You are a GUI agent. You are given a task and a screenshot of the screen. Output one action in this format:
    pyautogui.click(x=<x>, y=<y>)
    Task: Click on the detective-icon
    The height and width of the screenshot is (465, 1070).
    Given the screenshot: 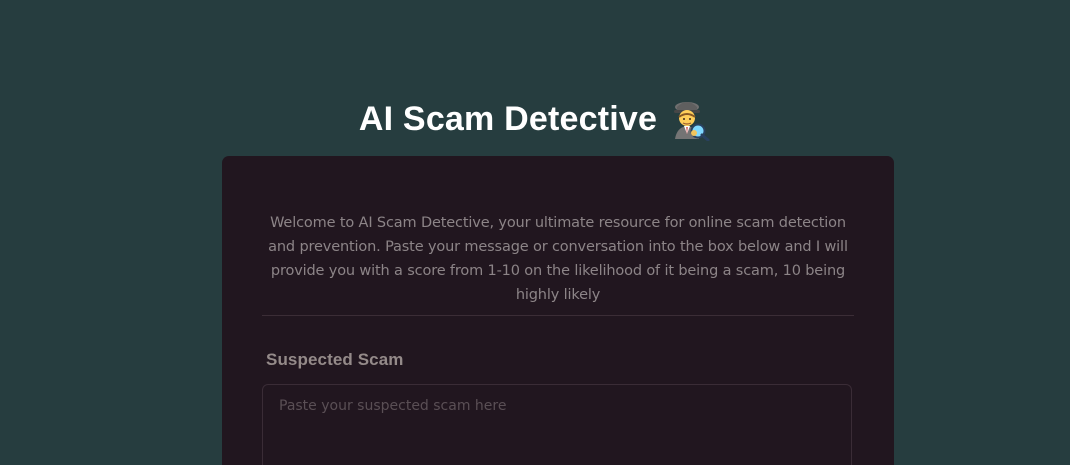 What is the action you would take?
    pyautogui.click(x=689, y=119)
    